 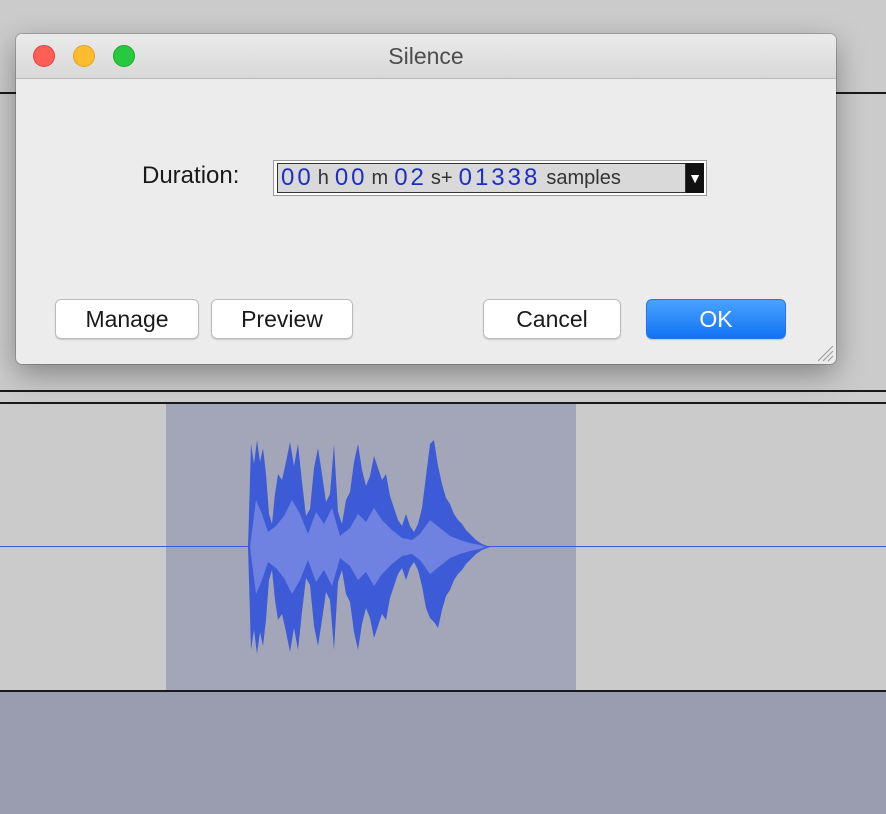 What do you see at coordinates (323, 177) in the screenshot?
I see `hours-unit: h` at bounding box center [323, 177].